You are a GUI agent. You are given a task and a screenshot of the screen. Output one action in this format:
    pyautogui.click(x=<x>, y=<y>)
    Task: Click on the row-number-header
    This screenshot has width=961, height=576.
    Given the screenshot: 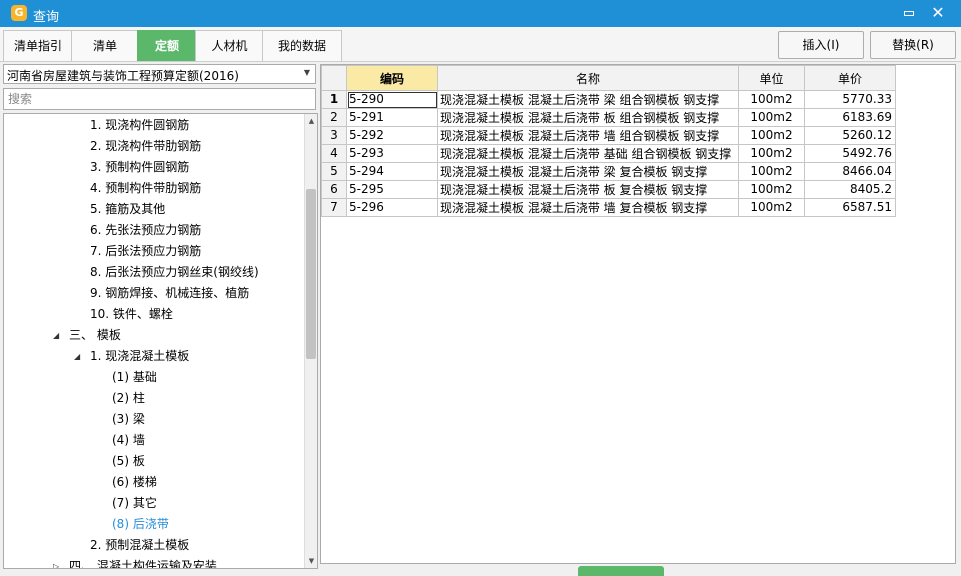 What is the action you would take?
    pyautogui.click(x=334, y=78)
    